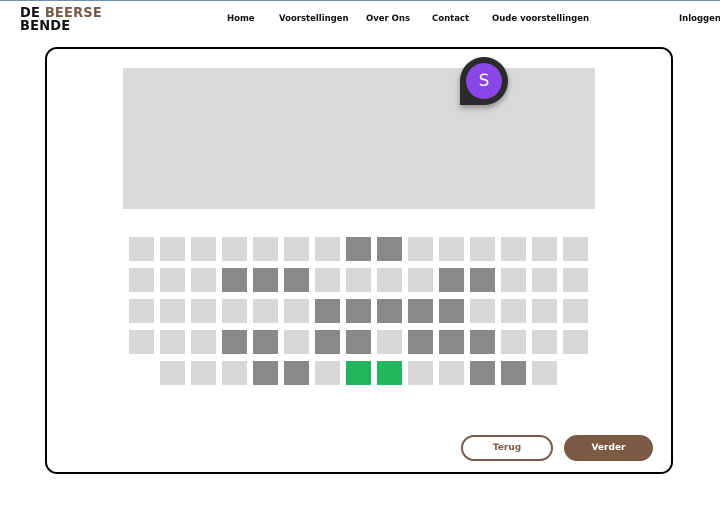 The image size is (720, 514). Describe the element at coordinates (484, 81) in the screenshot. I see `user-avatar: S` at that location.